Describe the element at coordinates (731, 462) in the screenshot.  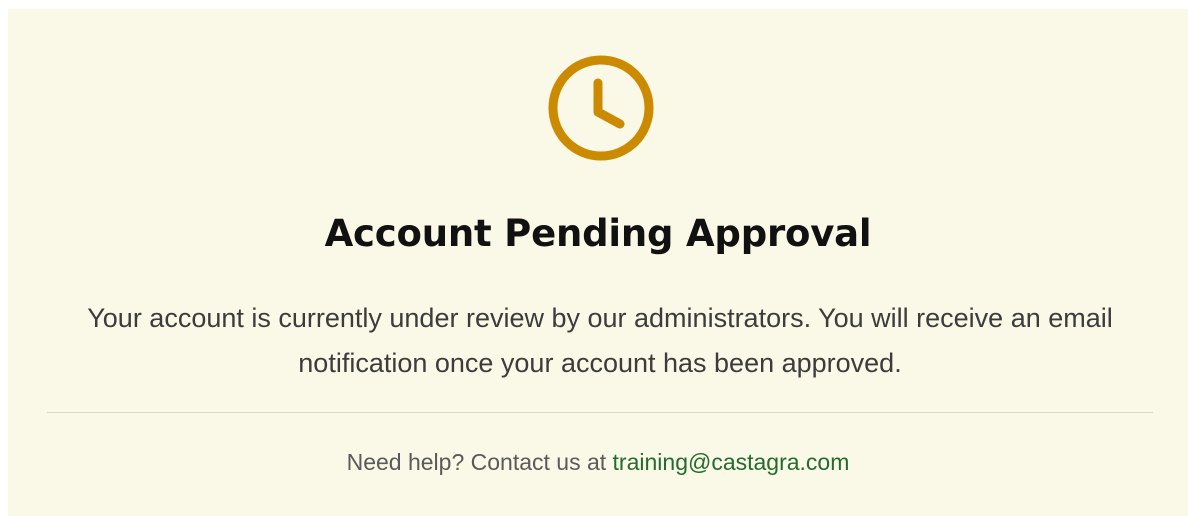
I see `support-email-link: training@castagra.com` at that location.